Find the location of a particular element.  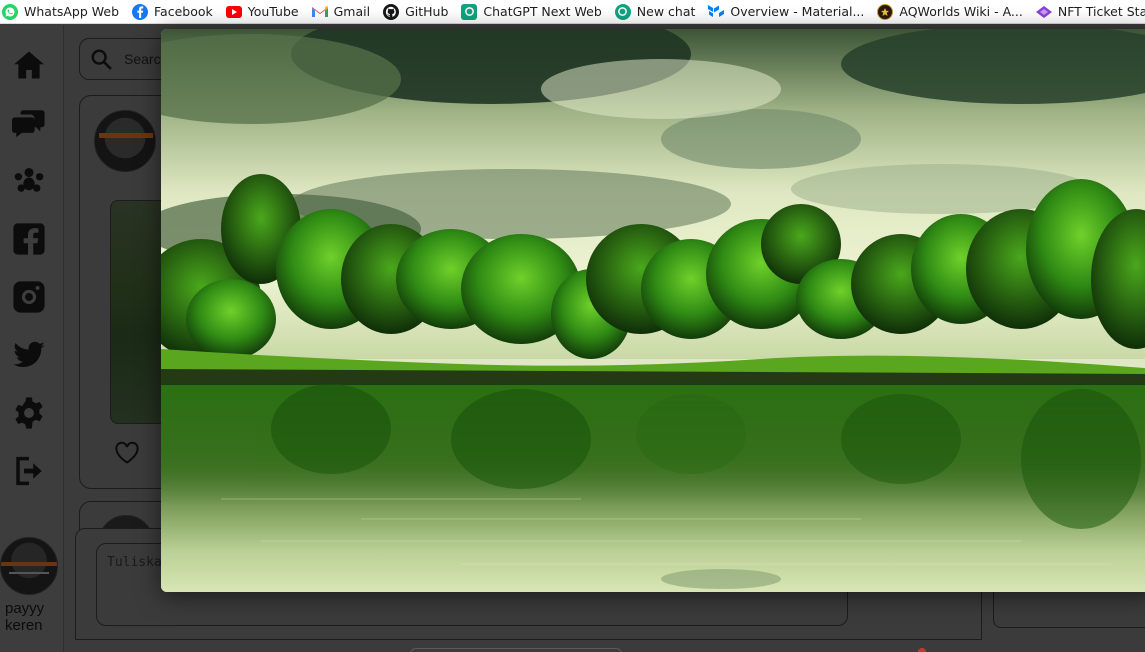

bookmark-gmail: Gmail is located at coordinates (343, 12).